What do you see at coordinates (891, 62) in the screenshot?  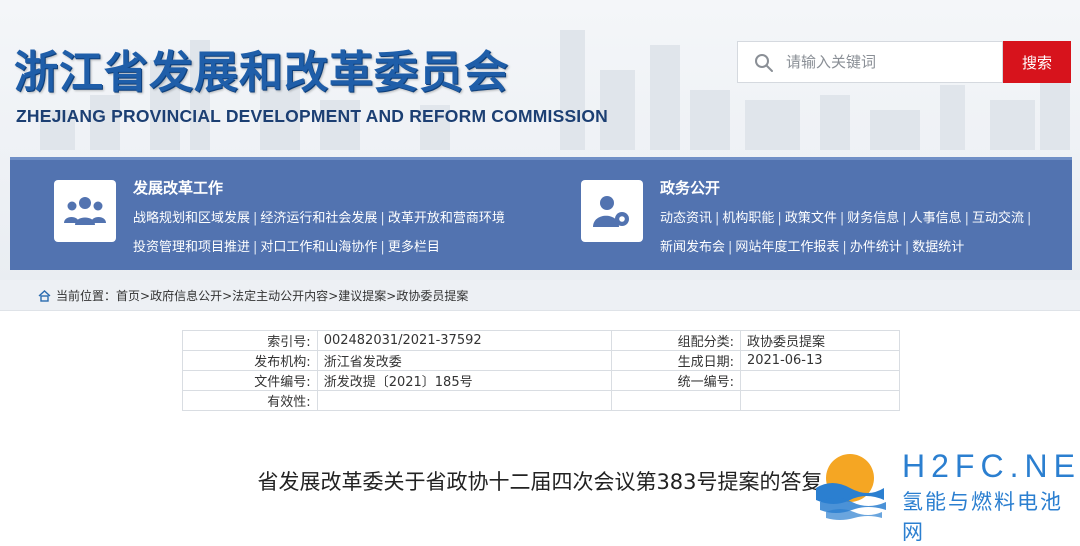 I see `search-input` at bounding box center [891, 62].